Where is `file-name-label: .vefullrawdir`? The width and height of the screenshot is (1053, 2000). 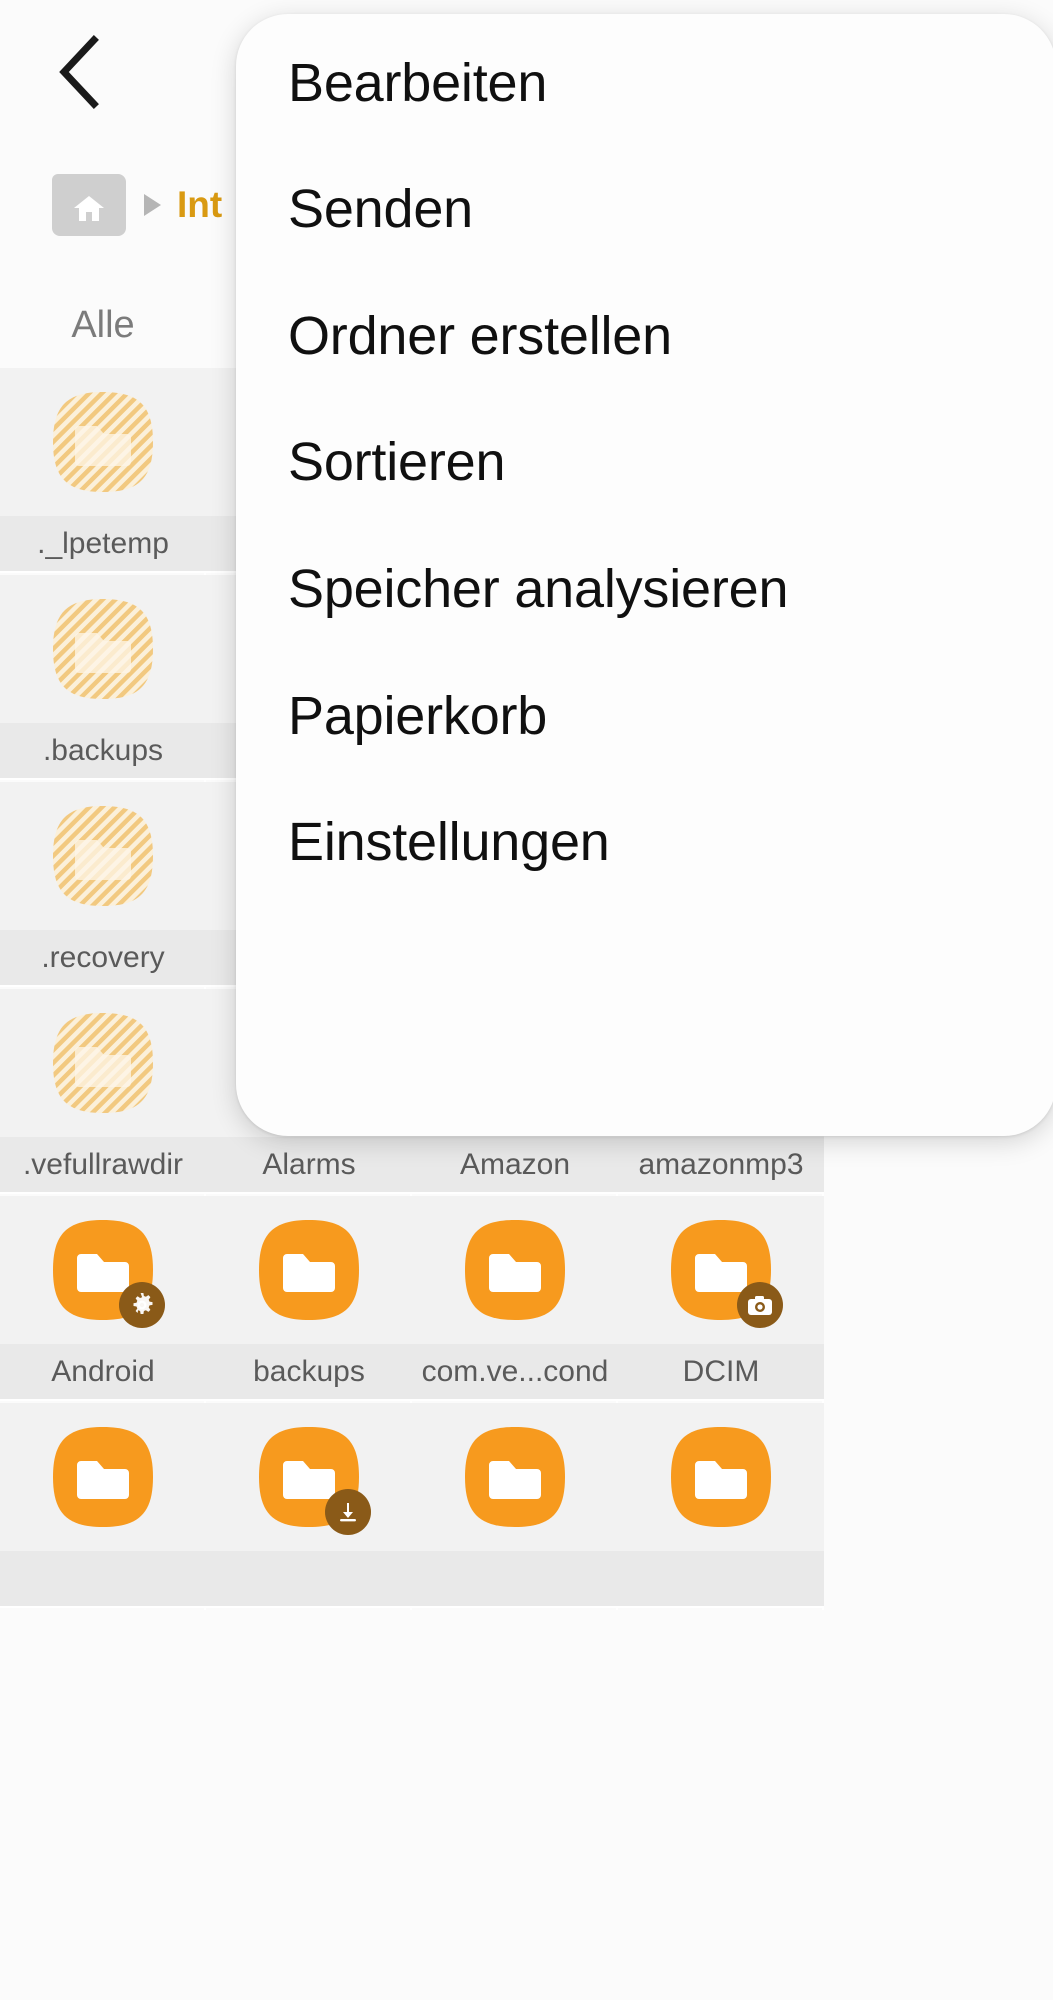 file-name-label: .vefullrawdir is located at coordinates (103, 1164).